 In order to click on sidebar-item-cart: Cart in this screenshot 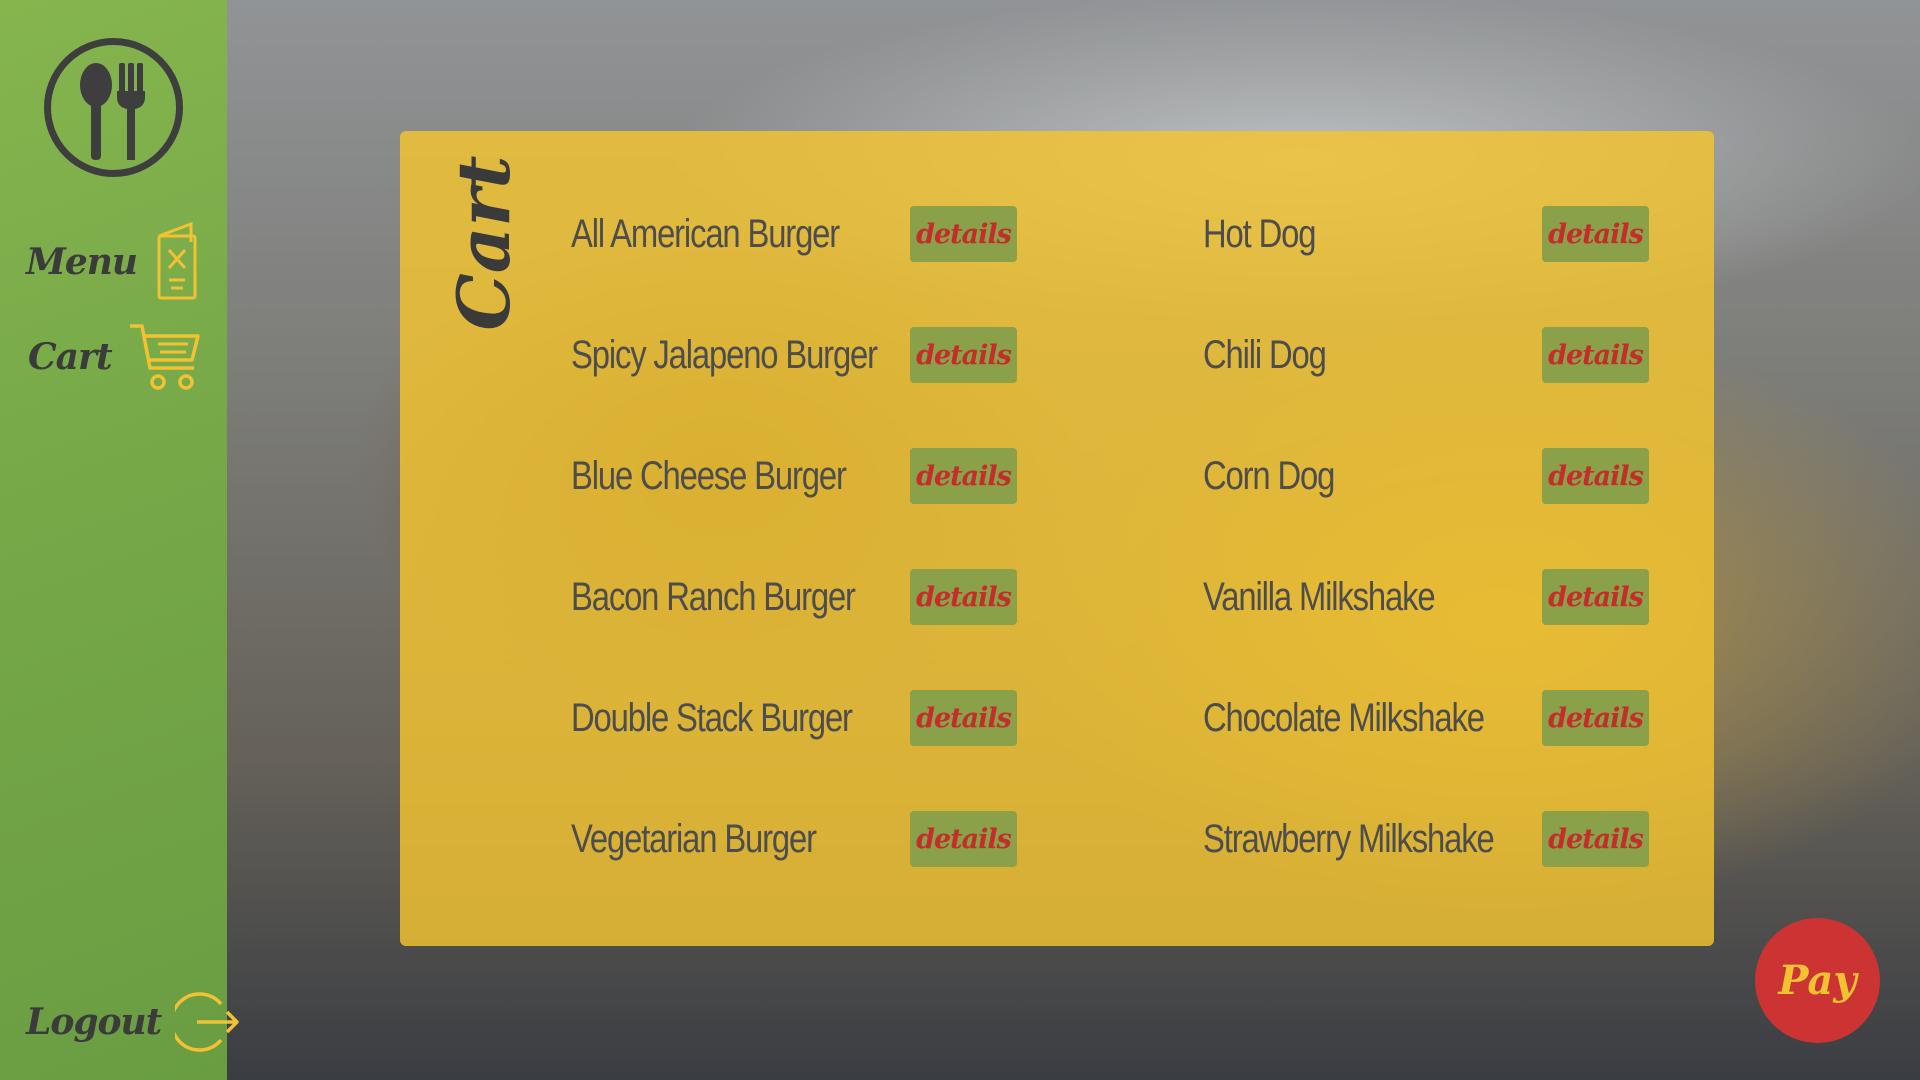, I will do `click(115, 357)`.